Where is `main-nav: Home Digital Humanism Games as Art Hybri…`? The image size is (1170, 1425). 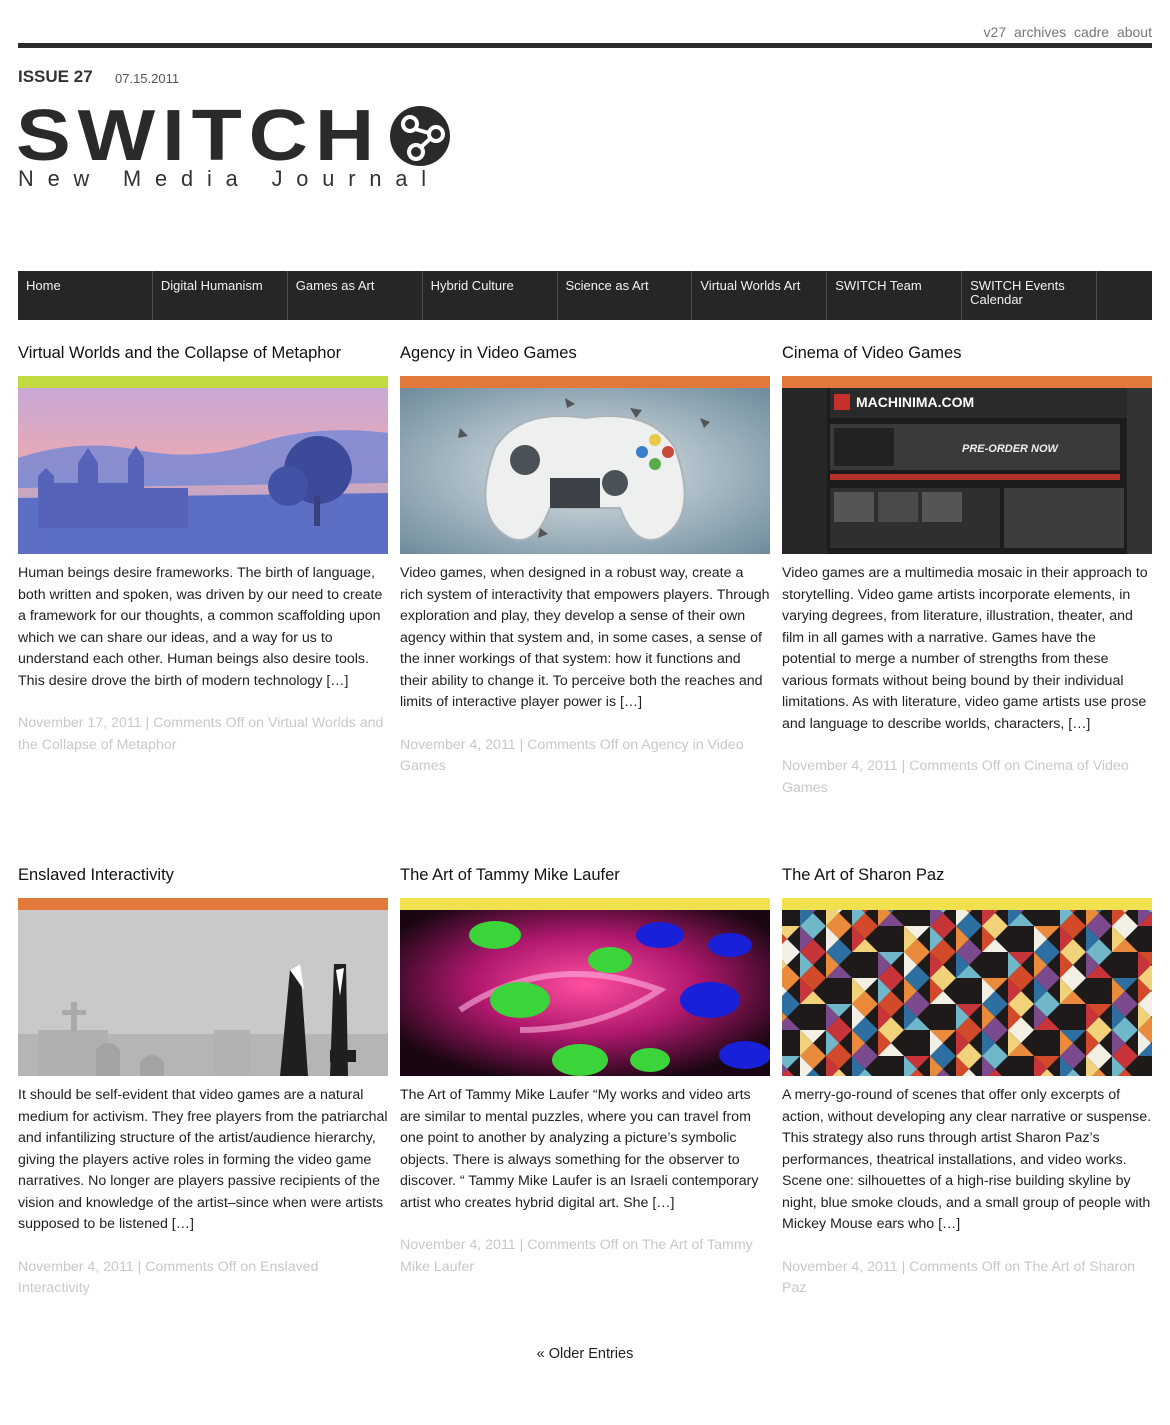
main-nav: Home Digital Humanism Games as Art Hybri… is located at coordinates (585, 295).